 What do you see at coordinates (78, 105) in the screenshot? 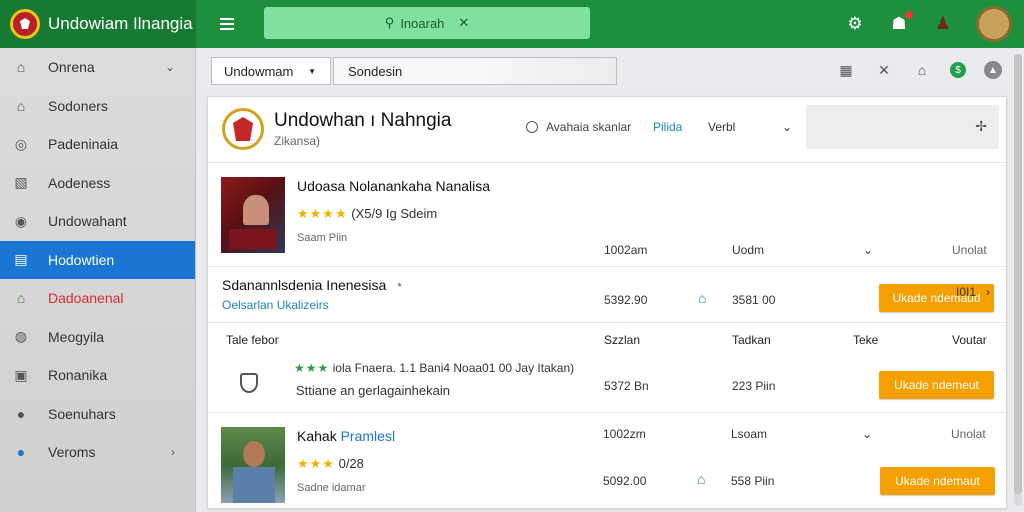
I see `sidebar-item-label: Sodoners` at bounding box center [78, 105].